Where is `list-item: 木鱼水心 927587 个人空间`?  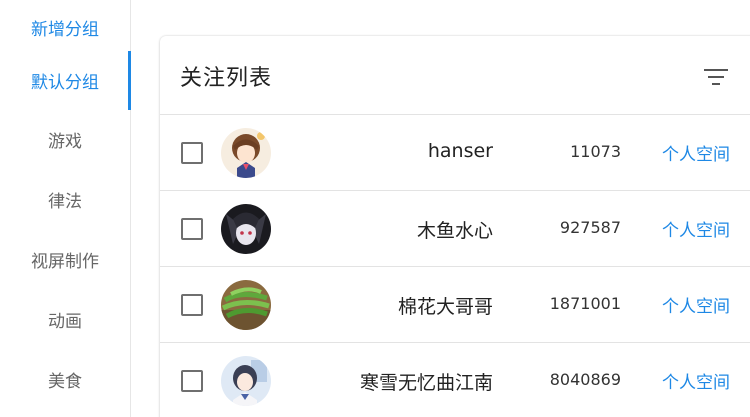
list-item: 木鱼水心 927587 个人空间 is located at coordinates (455, 228).